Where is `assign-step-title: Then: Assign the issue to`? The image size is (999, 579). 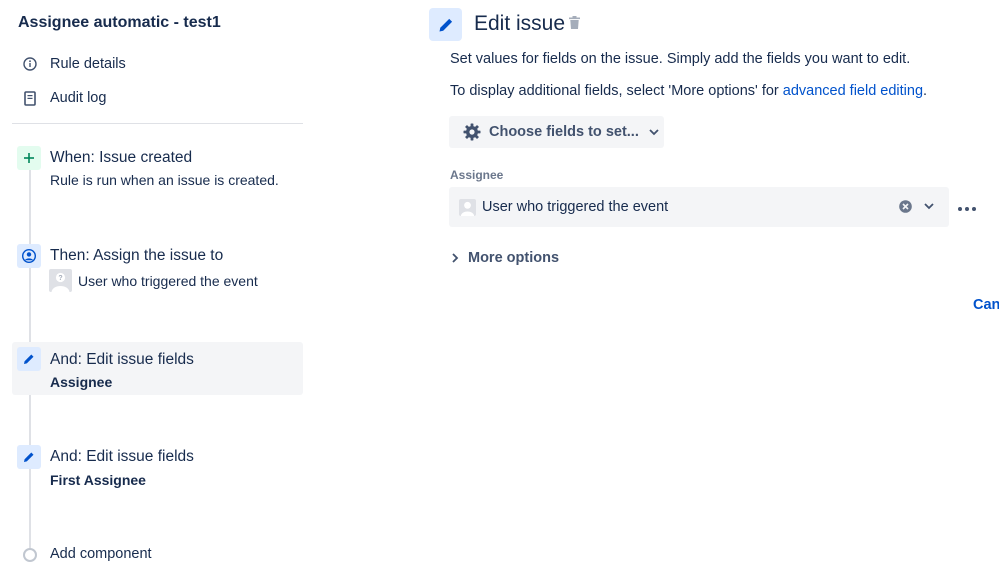
assign-step-title: Then: Assign the issue to is located at coordinates (136, 256).